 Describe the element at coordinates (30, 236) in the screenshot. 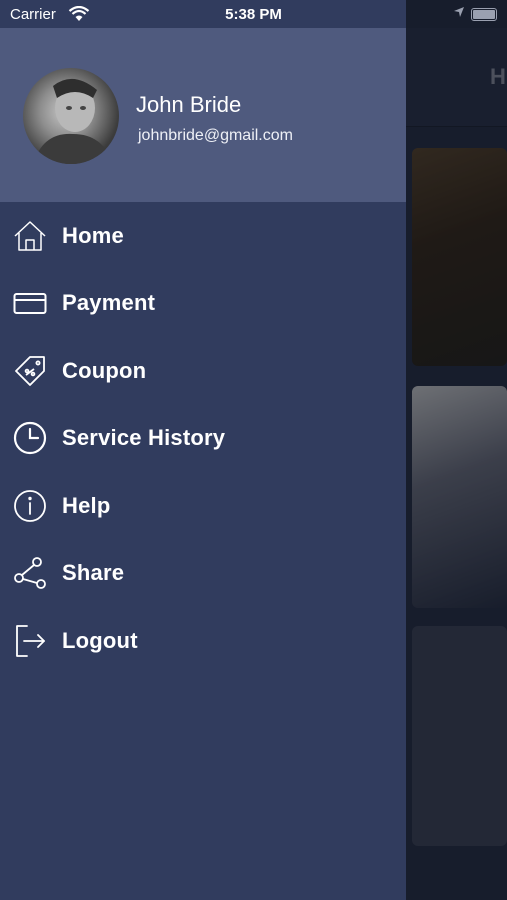

I see `home-icon` at that location.